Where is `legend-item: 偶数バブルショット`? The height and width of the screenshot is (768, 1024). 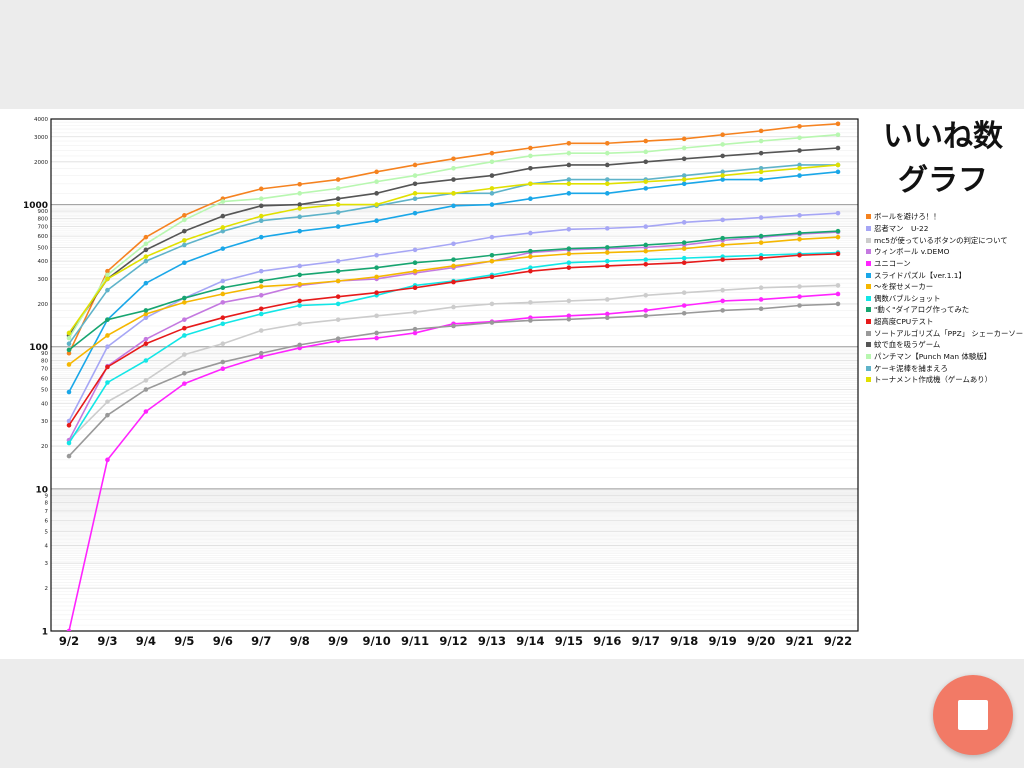 legend-item: 偶数バブルショット is located at coordinates (945, 298).